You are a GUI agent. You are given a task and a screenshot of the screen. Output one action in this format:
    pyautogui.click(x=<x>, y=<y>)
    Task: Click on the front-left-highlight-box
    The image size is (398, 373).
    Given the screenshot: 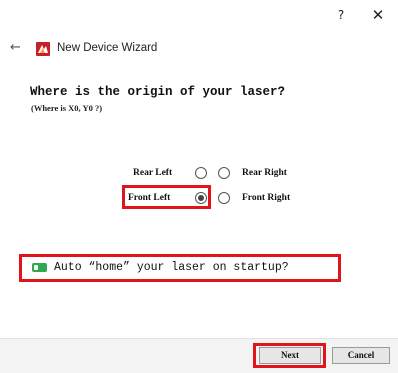 What is the action you would take?
    pyautogui.click(x=166, y=197)
    